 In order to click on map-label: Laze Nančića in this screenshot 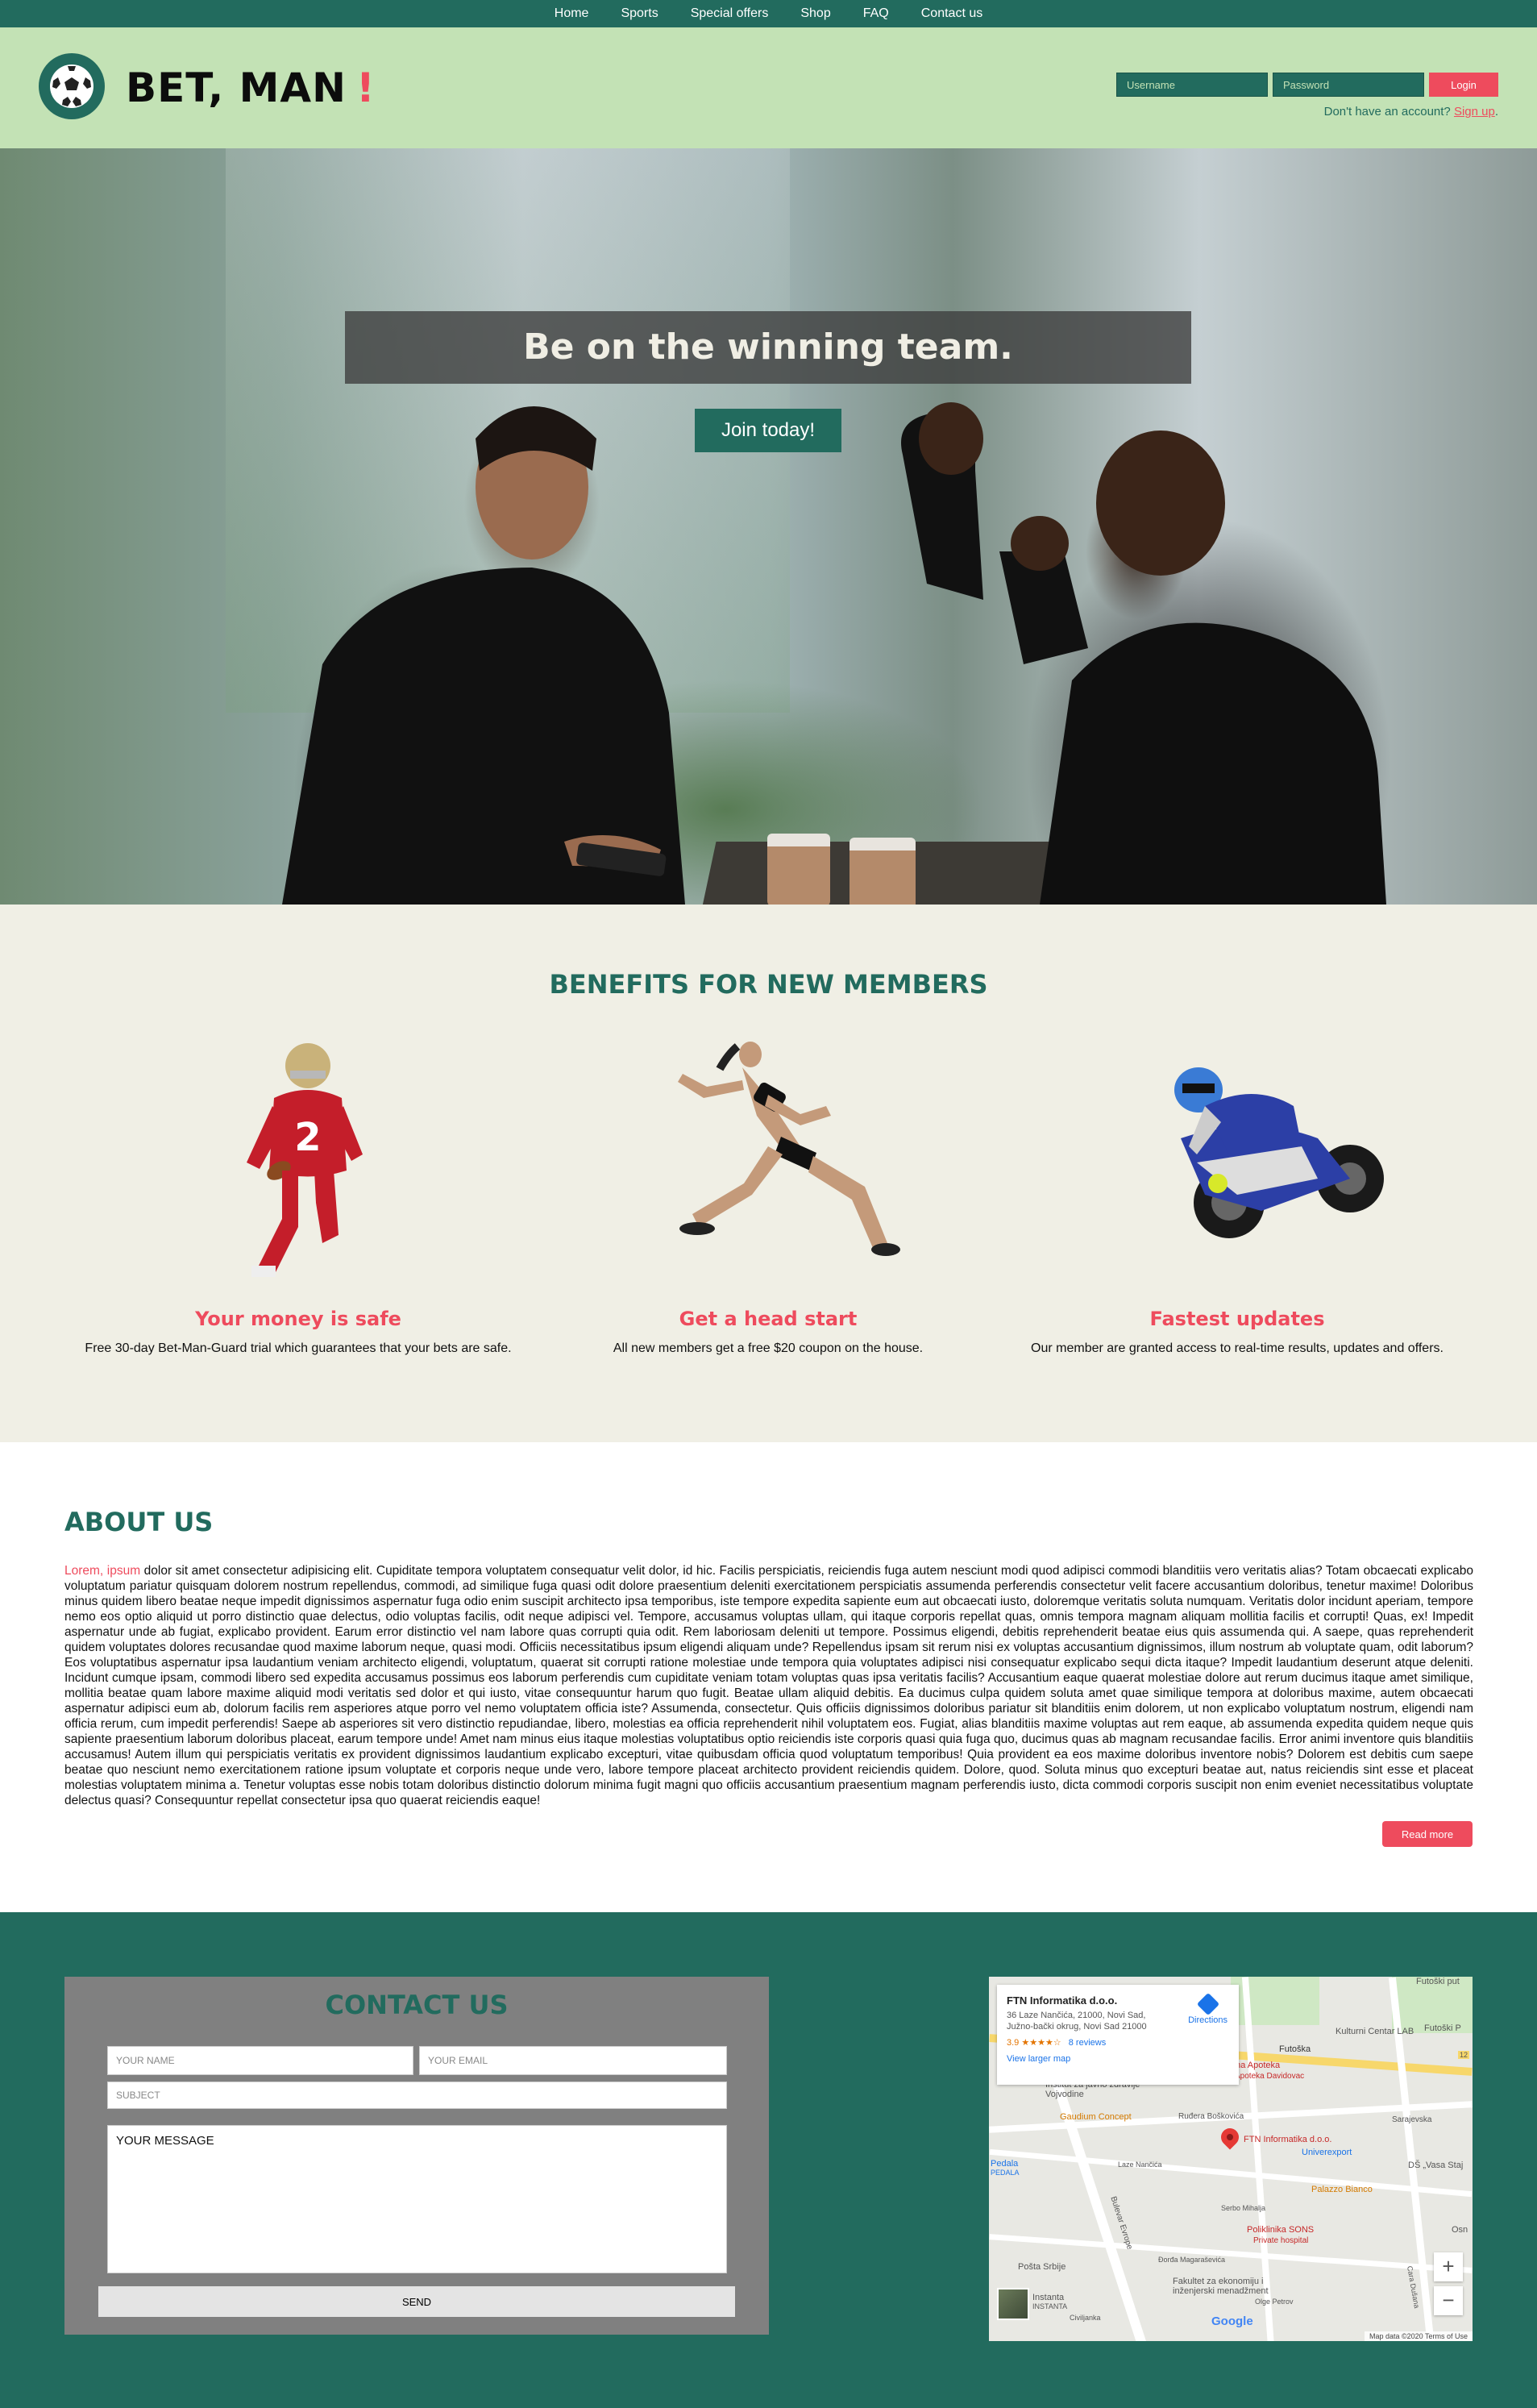, I will do `click(1140, 2165)`.